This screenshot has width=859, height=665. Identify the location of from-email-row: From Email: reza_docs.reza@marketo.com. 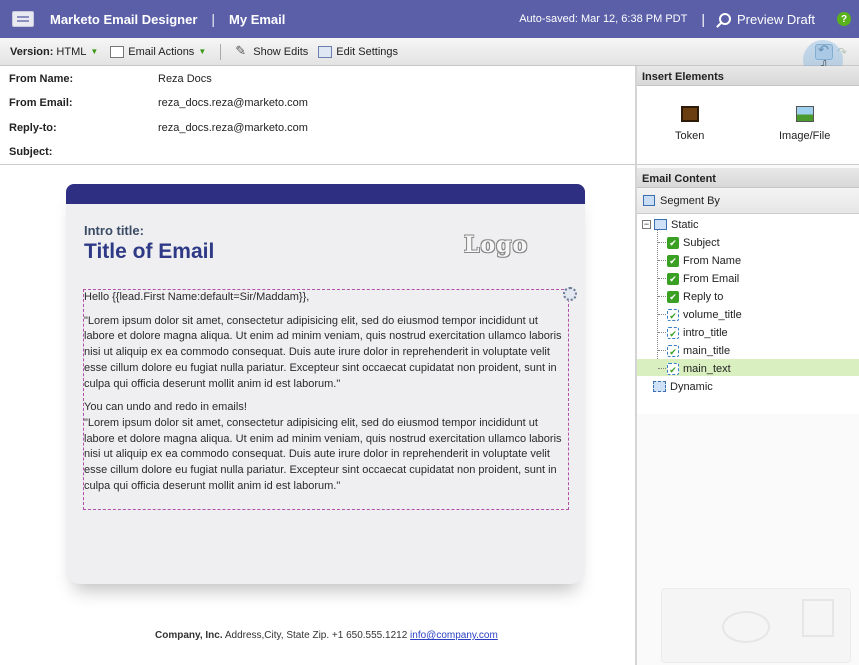
(158, 103).